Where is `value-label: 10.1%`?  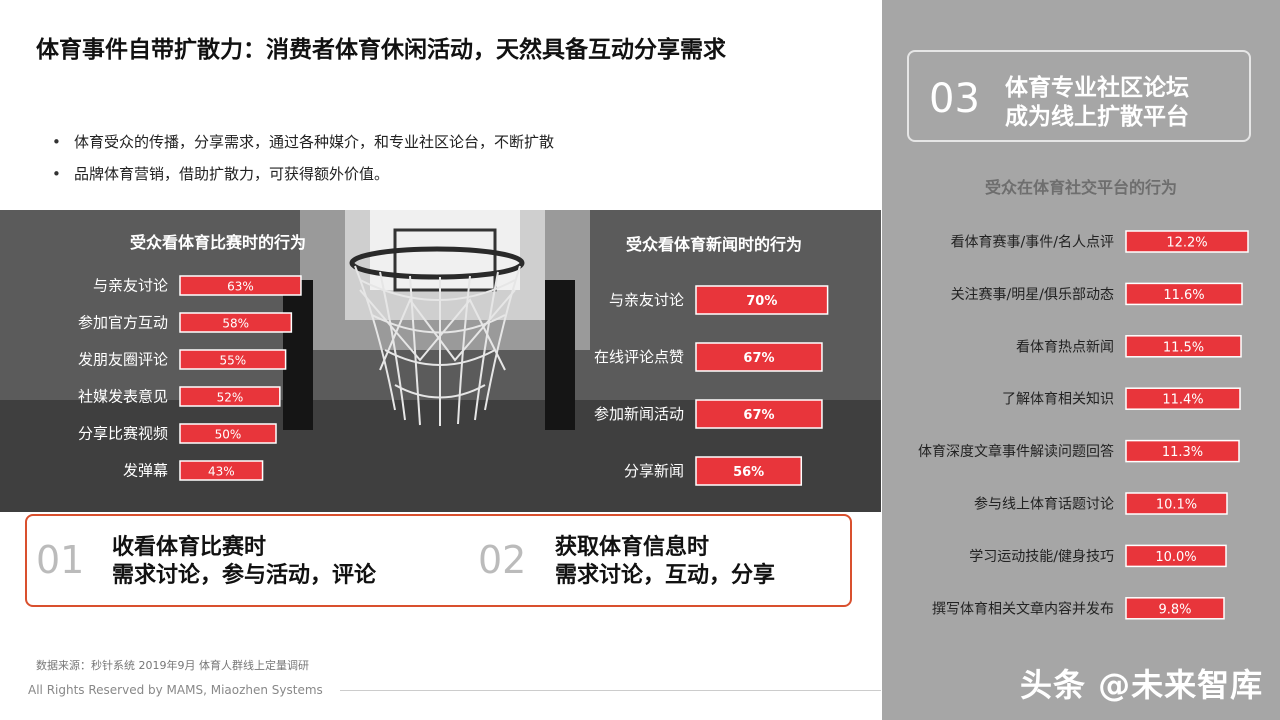
value-label: 10.1% is located at coordinates (1176, 505).